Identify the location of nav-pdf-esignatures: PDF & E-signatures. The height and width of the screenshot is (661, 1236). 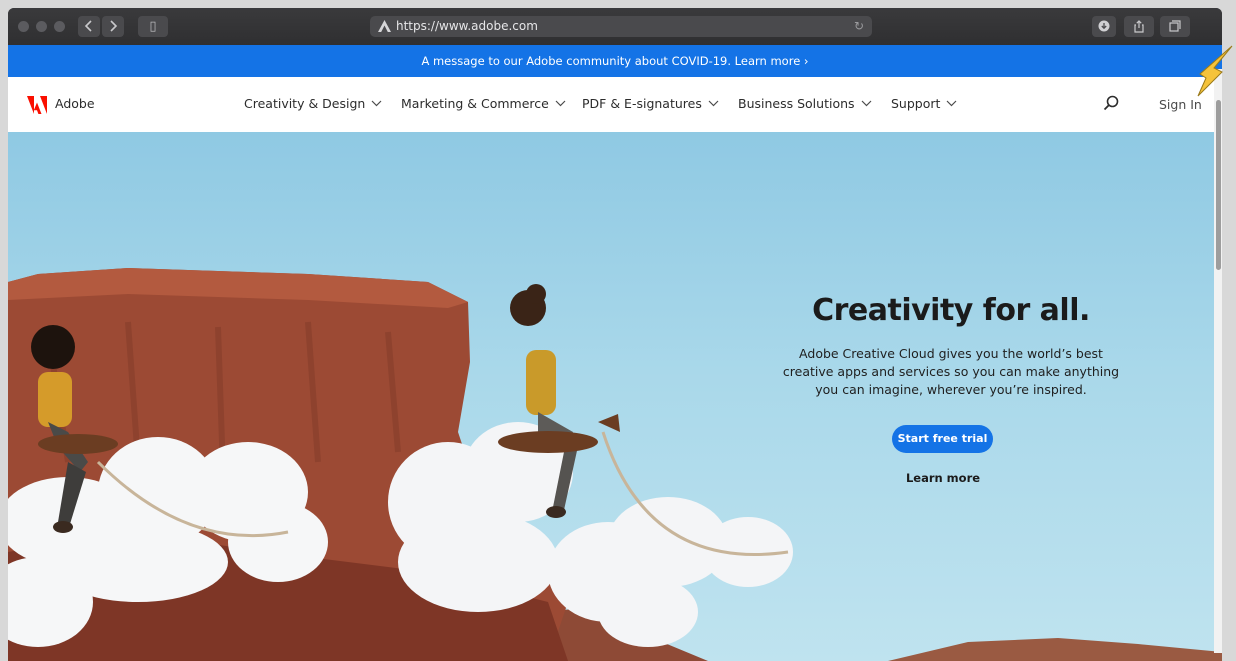
(650, 103).